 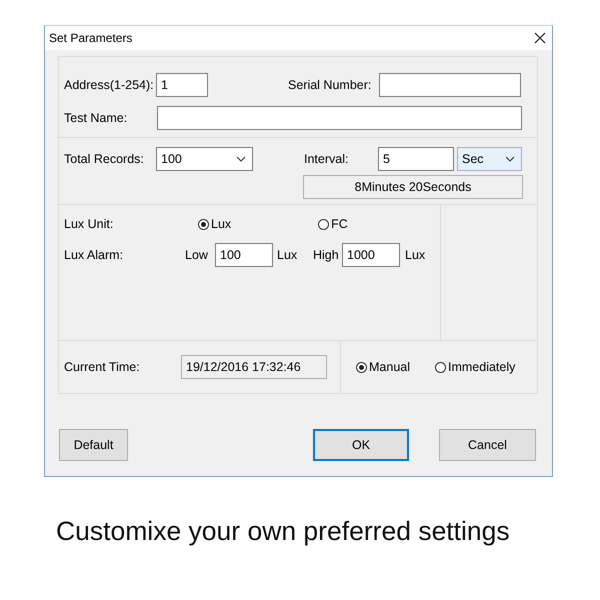 I want to click on radio-button: Manual, so click(x=383, y=367).